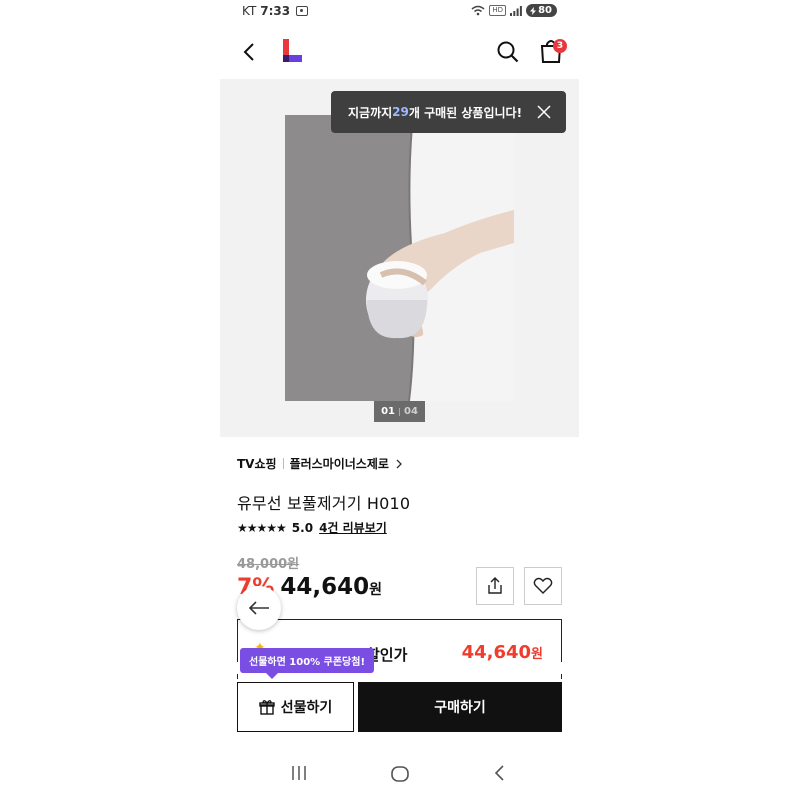 Image resolution: width=800 pixels, height=800 pixels. What do you see at coordinates (560, 46) in the screenshot?
I see `cart-count-badge: 3` at bounding box center [560, 46].